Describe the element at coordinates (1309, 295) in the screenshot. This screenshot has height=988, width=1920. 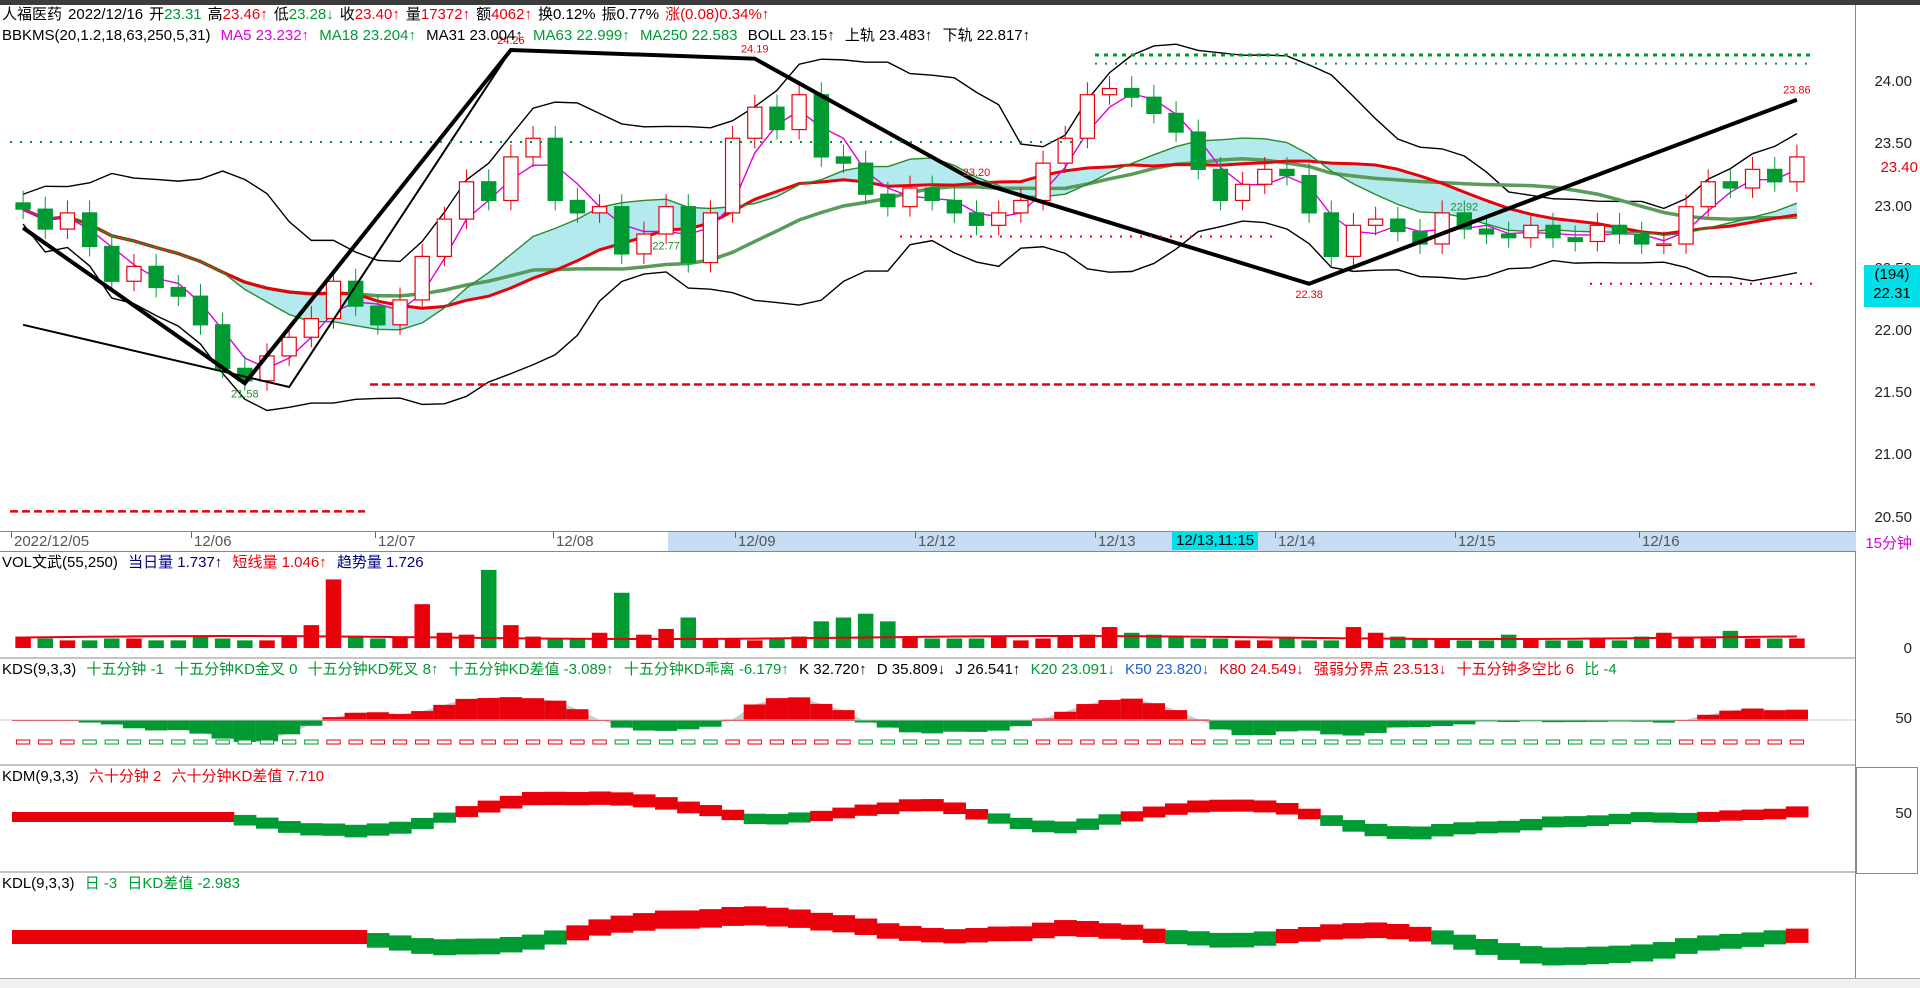
I see `price-annotation: 22.38` at that location.